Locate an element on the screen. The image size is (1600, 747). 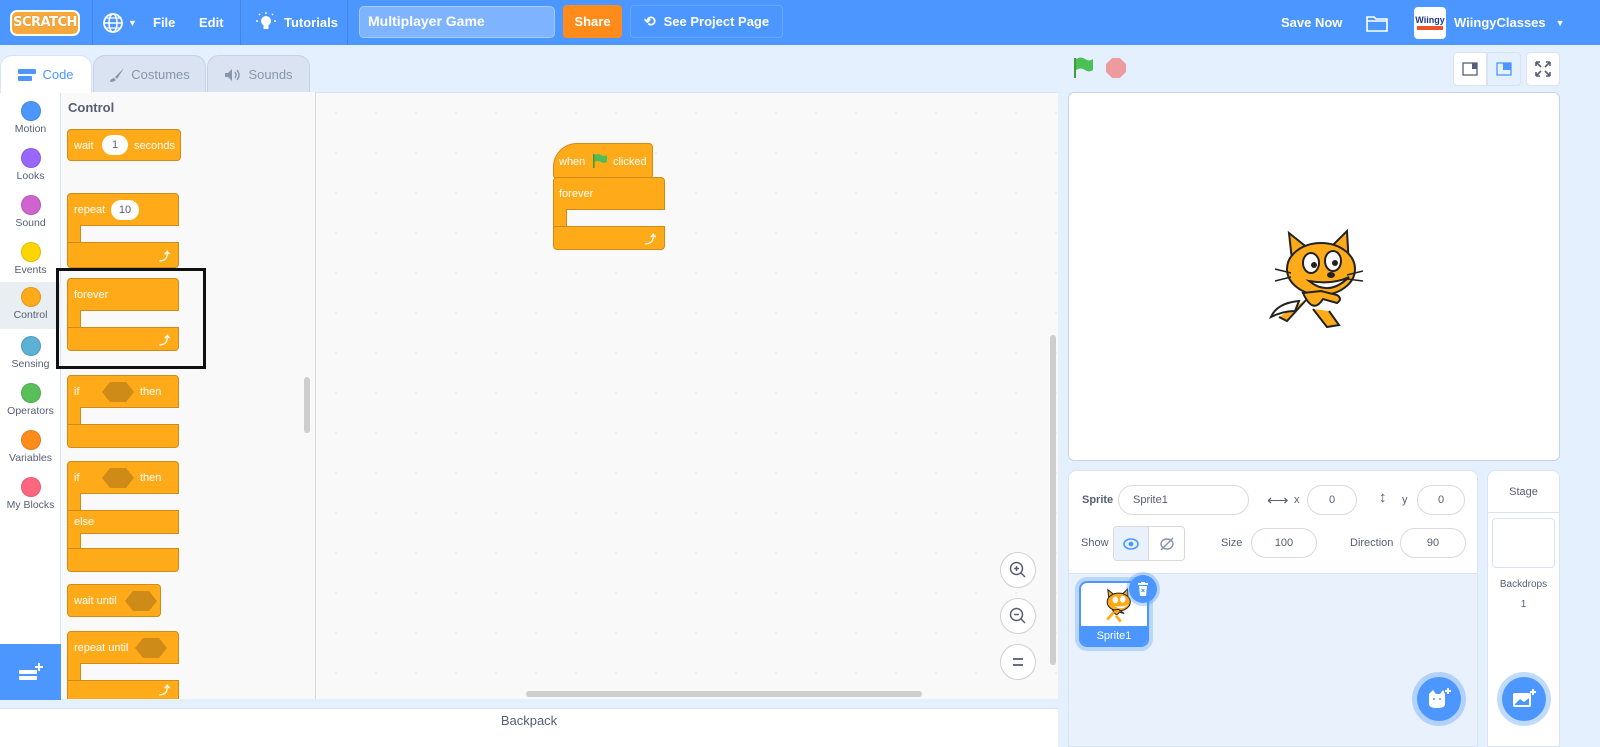
palette-scrollbar is located at coordinates (307, 405).